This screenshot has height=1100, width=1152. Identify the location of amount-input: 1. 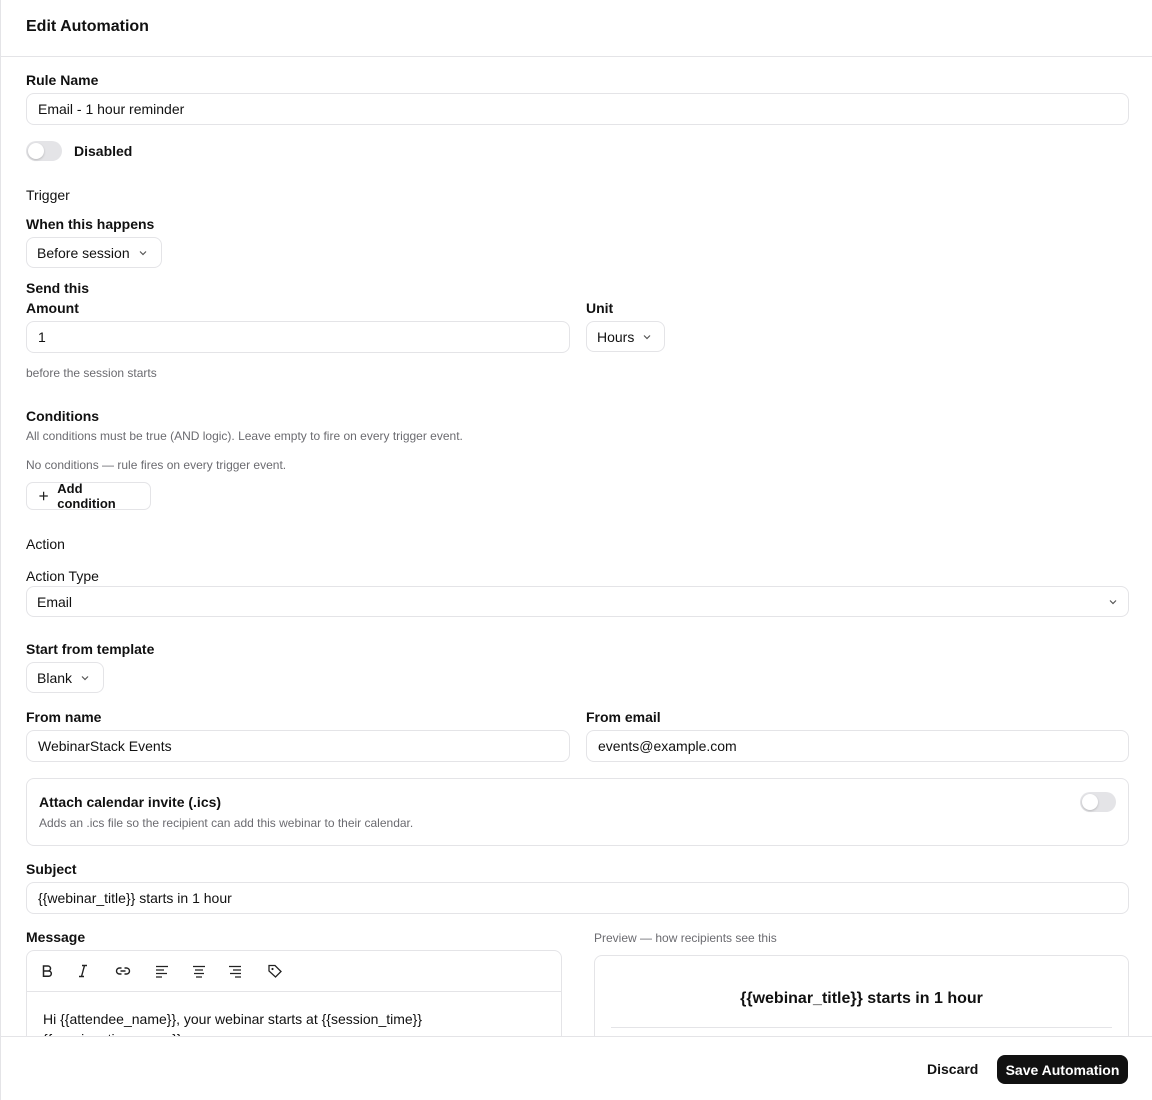
(298, 337).